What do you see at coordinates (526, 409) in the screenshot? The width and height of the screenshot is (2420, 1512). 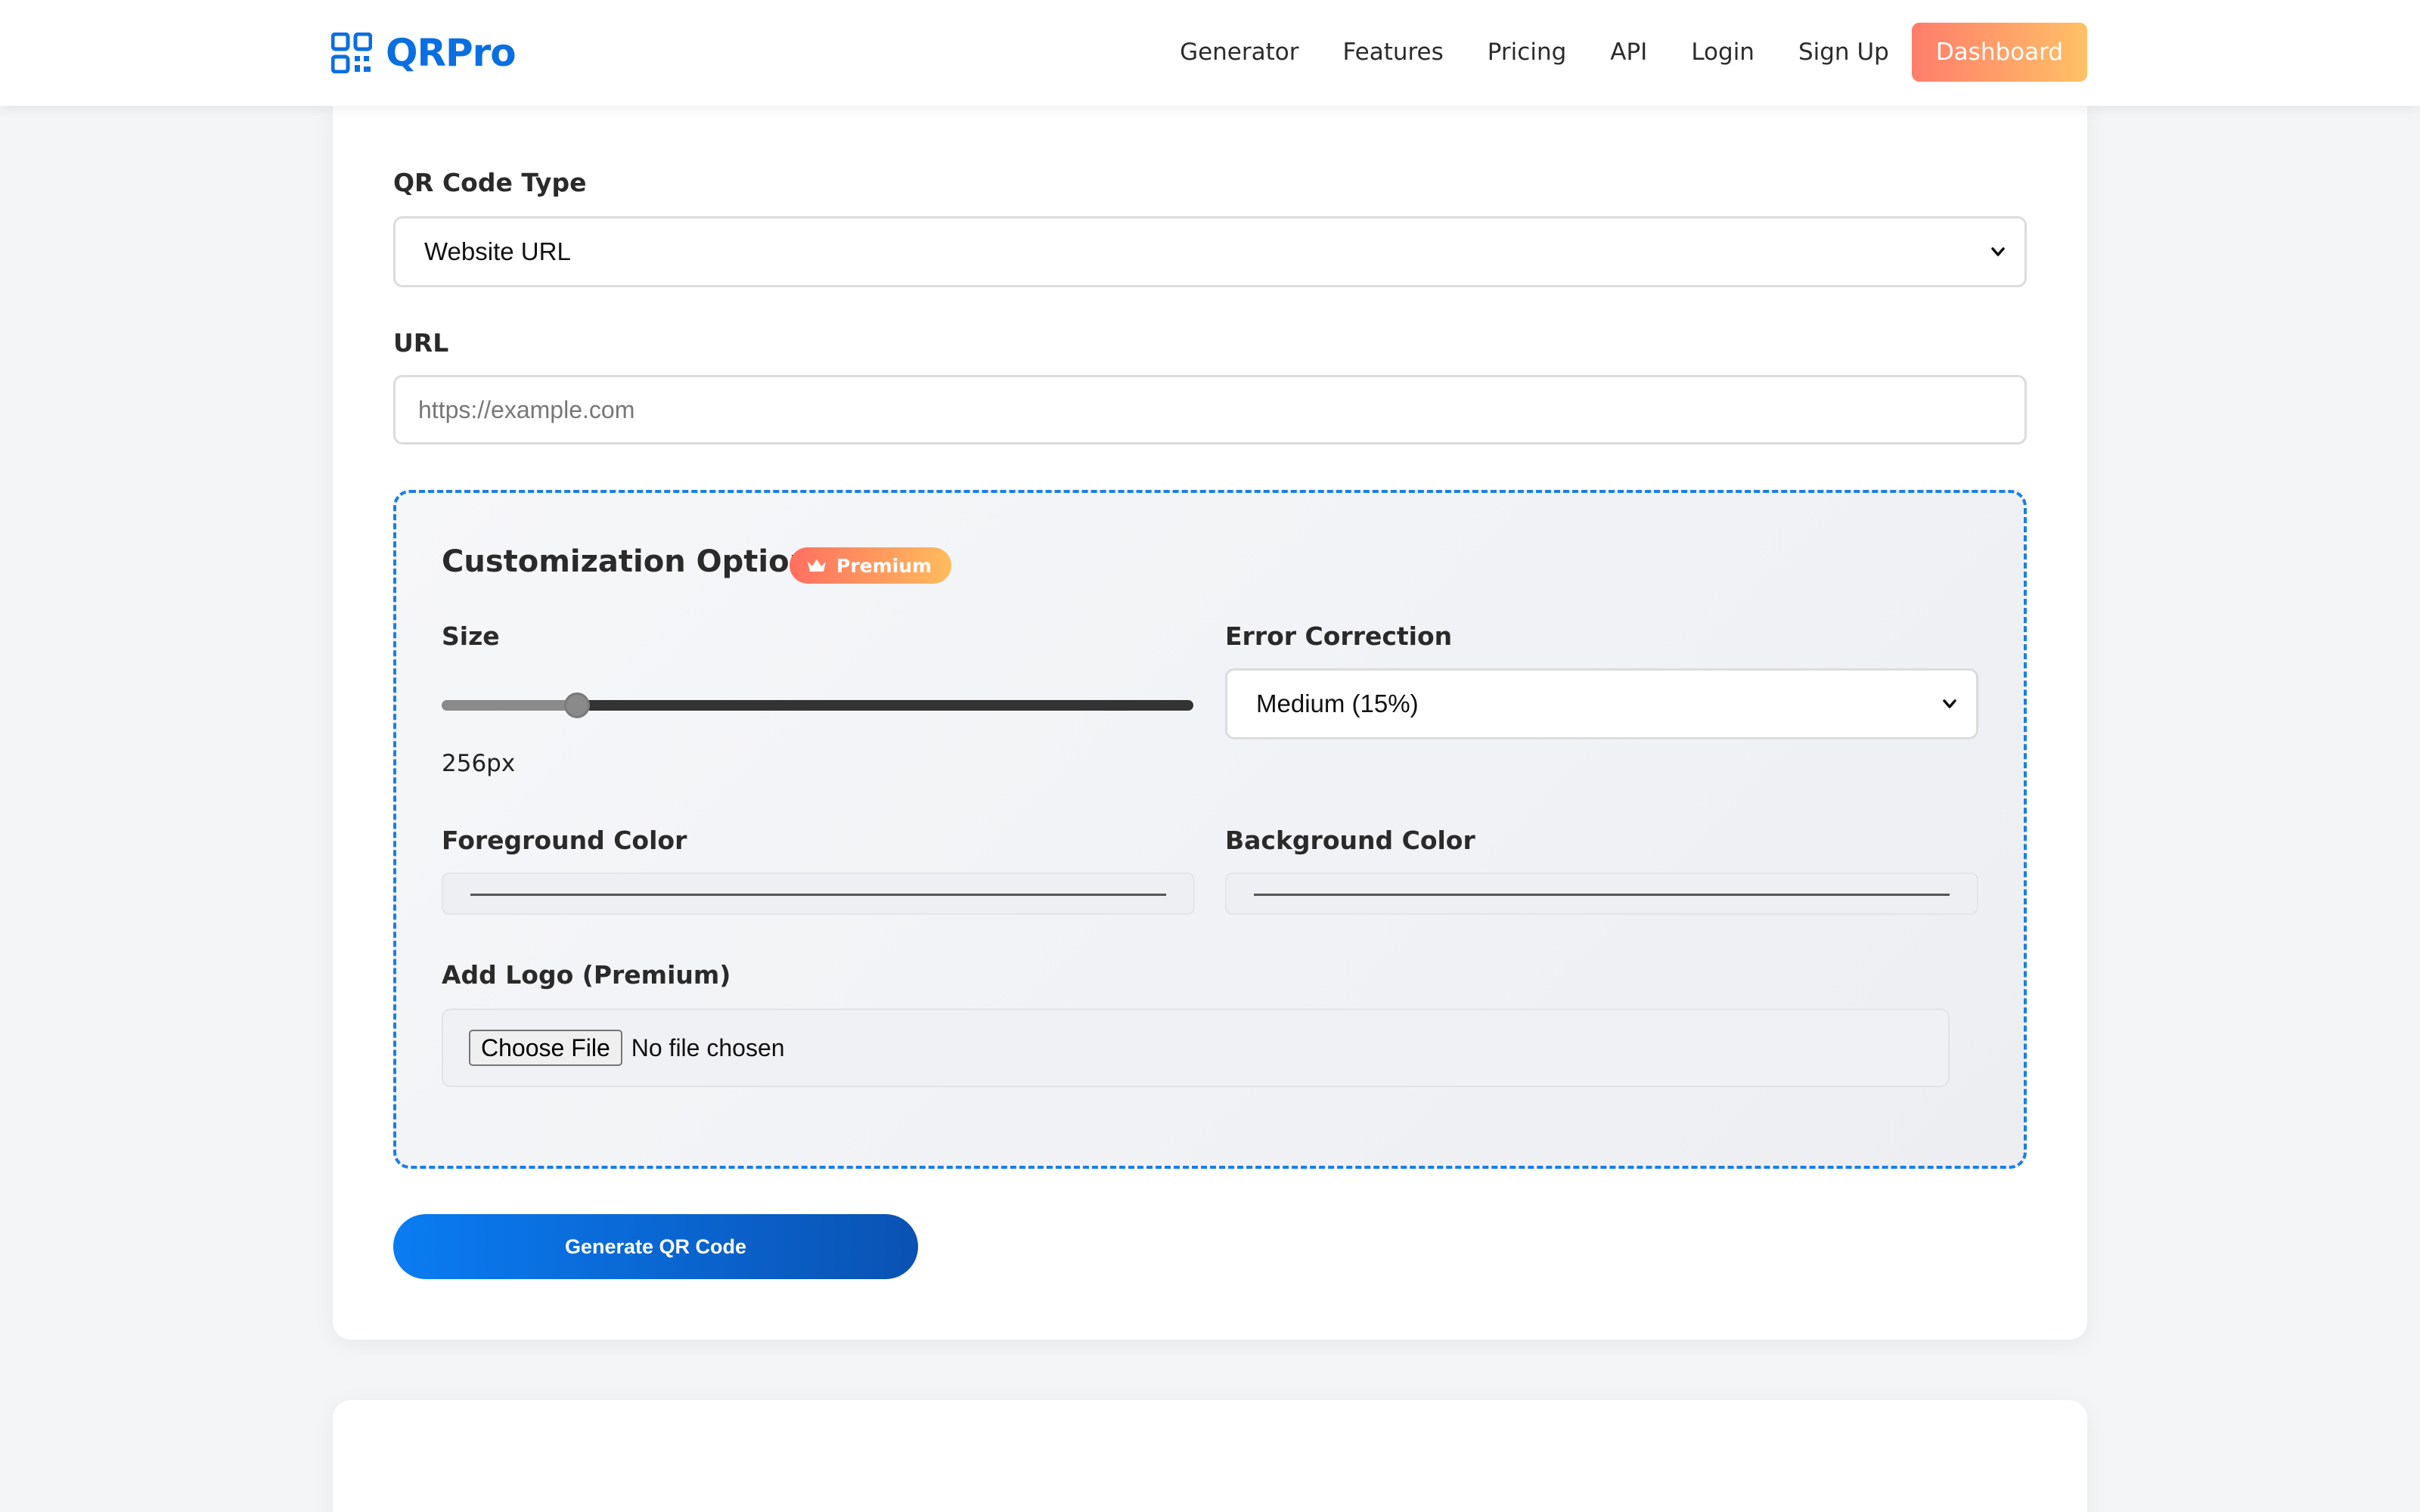 I see `url-placeholder: https://example.com` at bounding box center [526, 409].